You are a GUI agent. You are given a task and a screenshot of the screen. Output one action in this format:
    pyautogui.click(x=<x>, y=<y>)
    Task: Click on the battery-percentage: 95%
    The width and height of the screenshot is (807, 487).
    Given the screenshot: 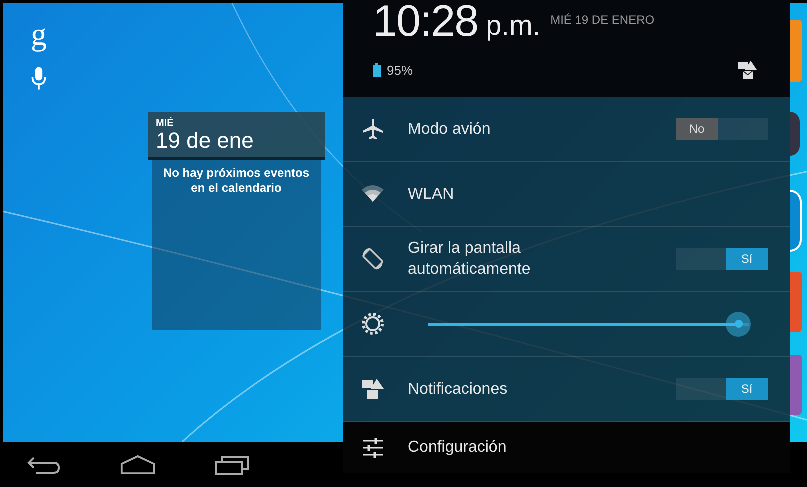 What is the action you would take?
    pyautogui.click(x=400, y=70)
    